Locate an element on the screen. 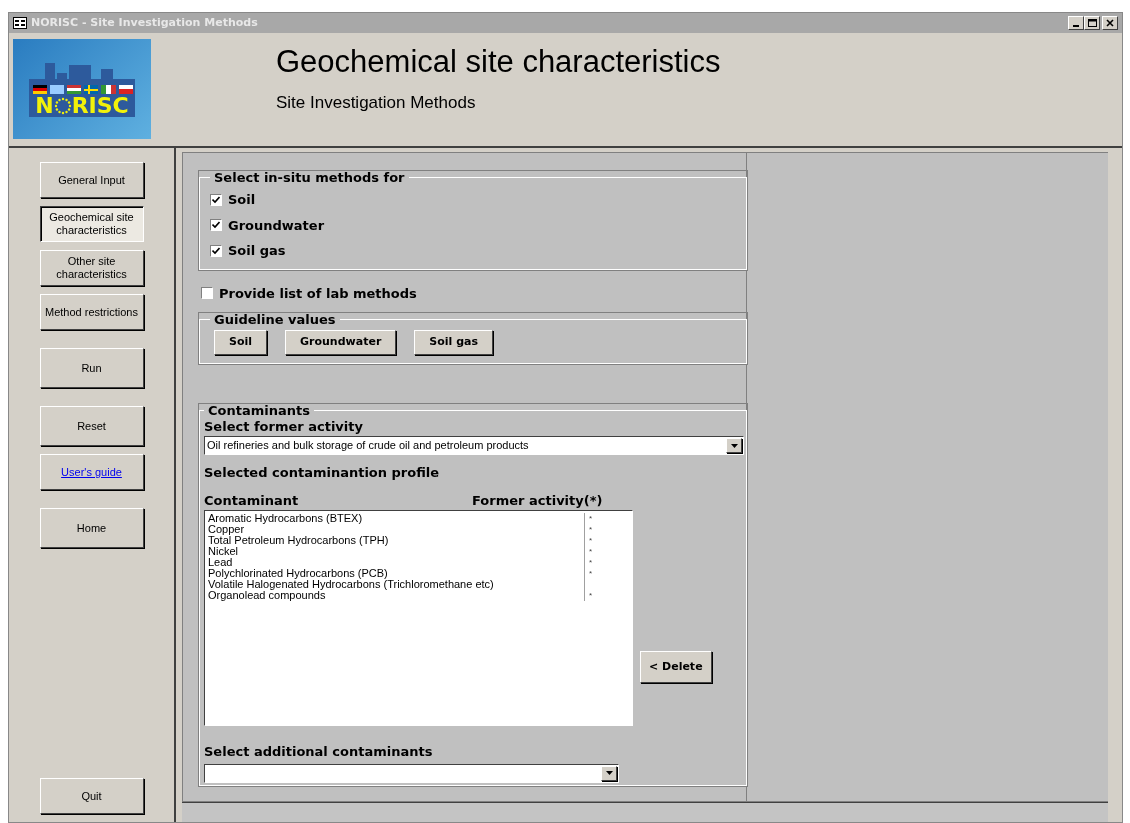  dropdown-field is located at coordinates (411, 773).